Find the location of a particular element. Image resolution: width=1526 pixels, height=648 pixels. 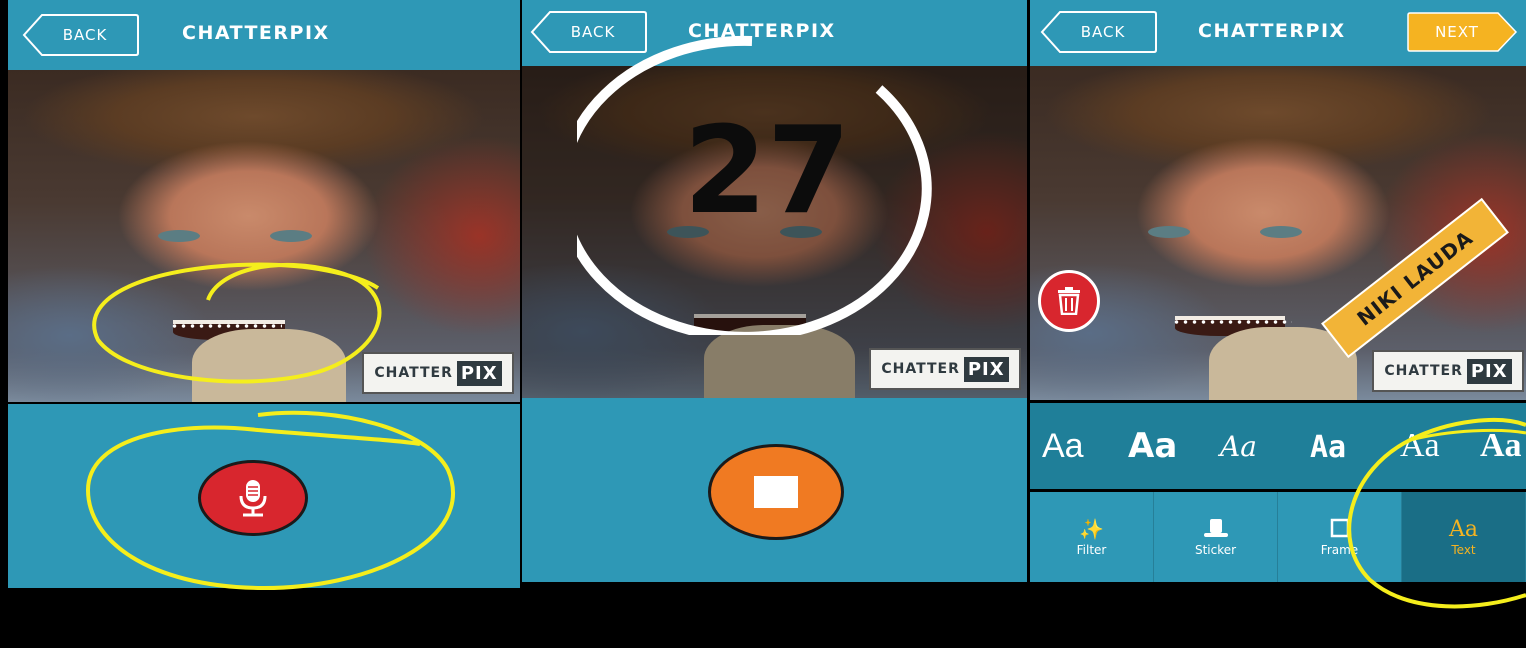

tab-frame: Frame is located at coordinates (1340, 537).